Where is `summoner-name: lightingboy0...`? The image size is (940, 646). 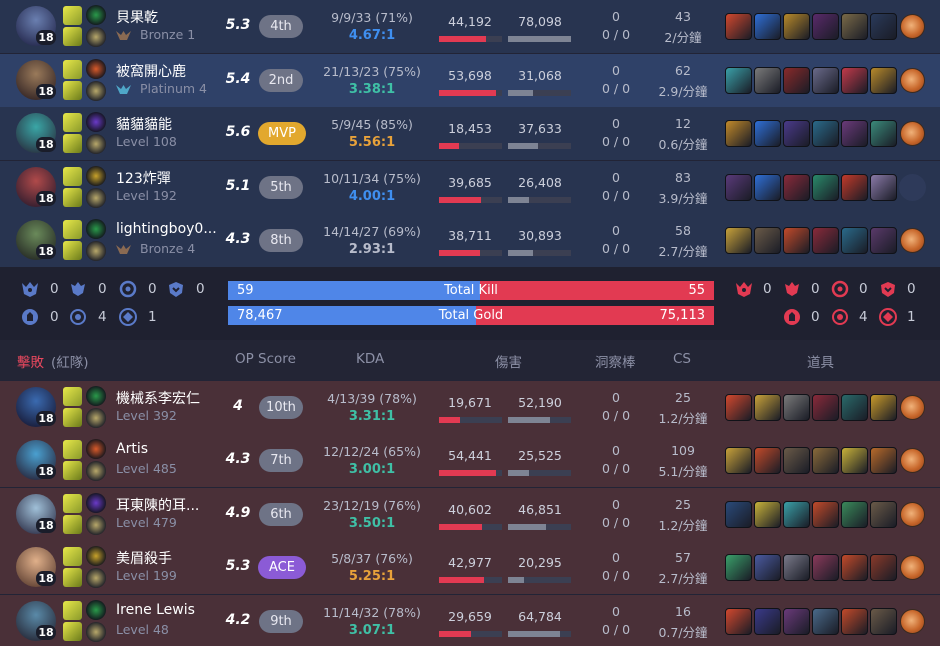
summoner-name: lightingboy0... is located at coordinates (166, 229).